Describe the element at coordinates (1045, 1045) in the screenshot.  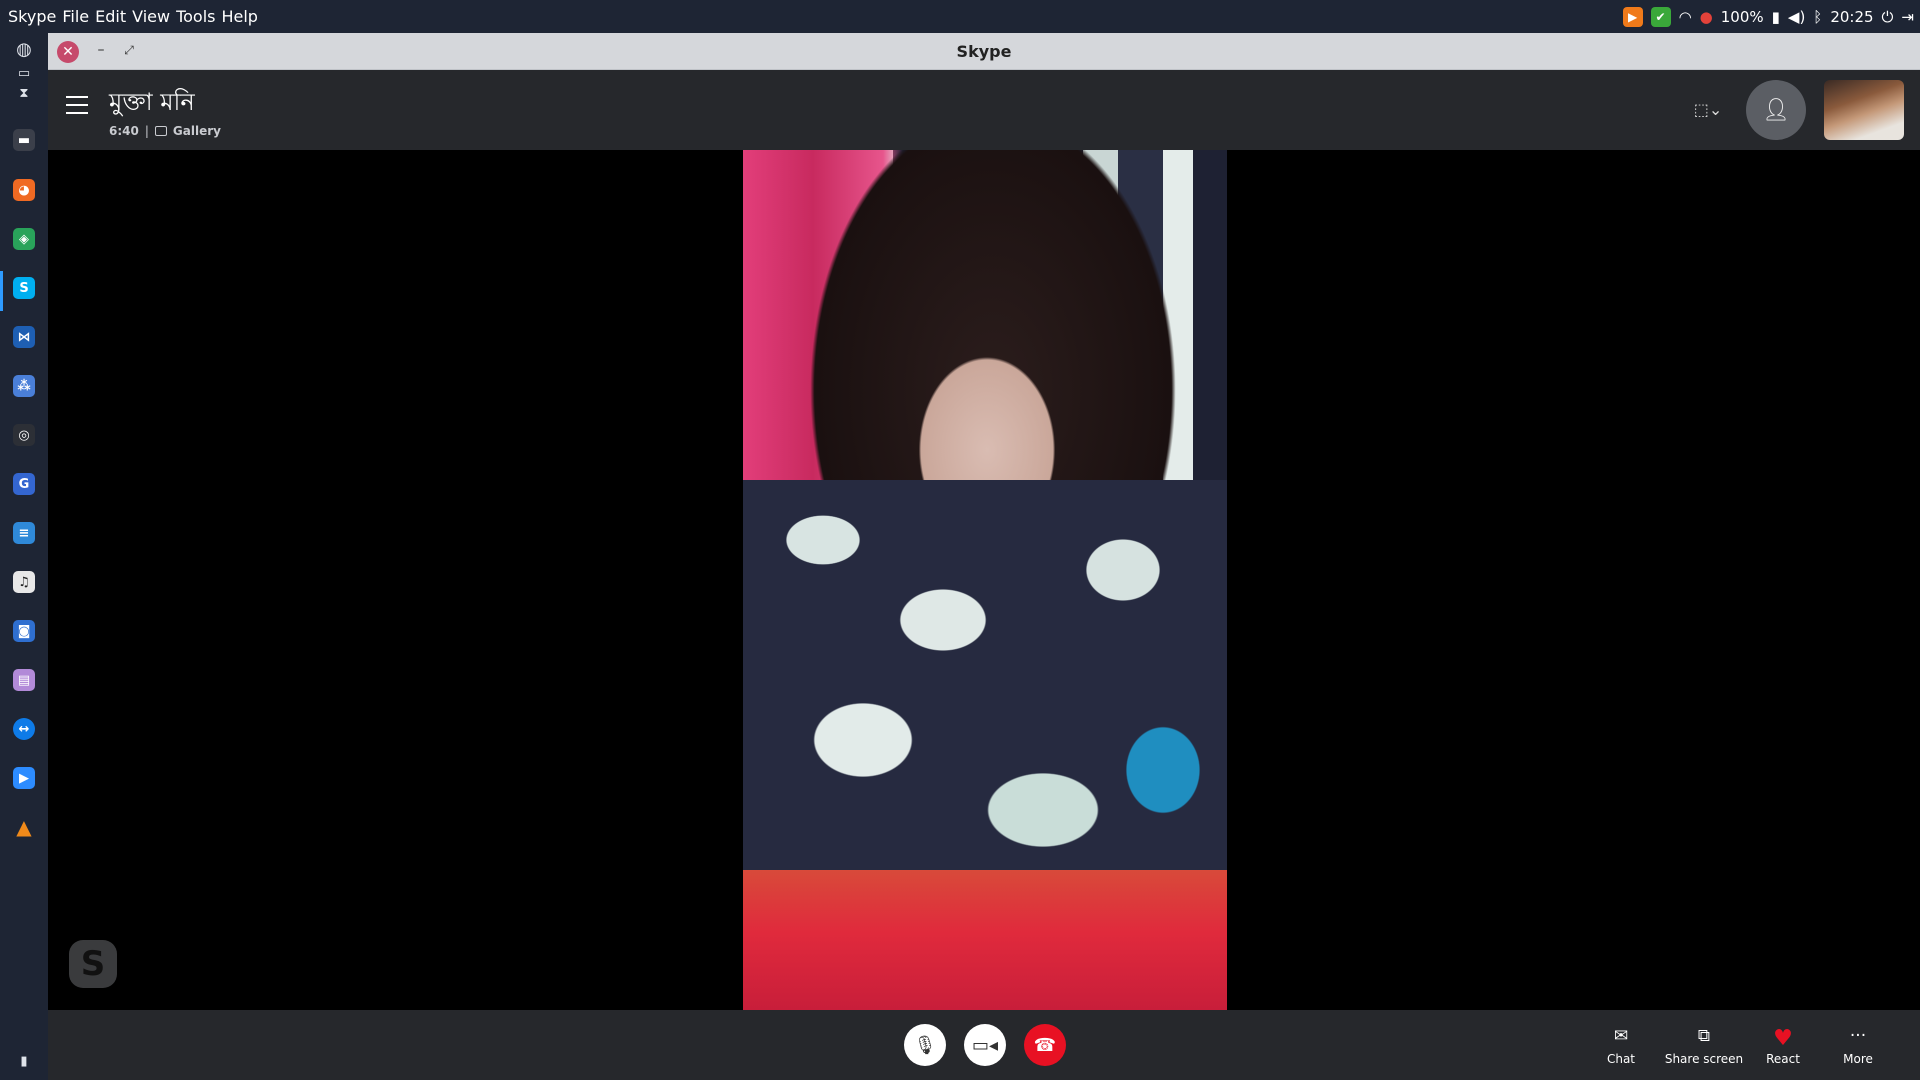
I see `end-call-button: ☎︎` at that location.